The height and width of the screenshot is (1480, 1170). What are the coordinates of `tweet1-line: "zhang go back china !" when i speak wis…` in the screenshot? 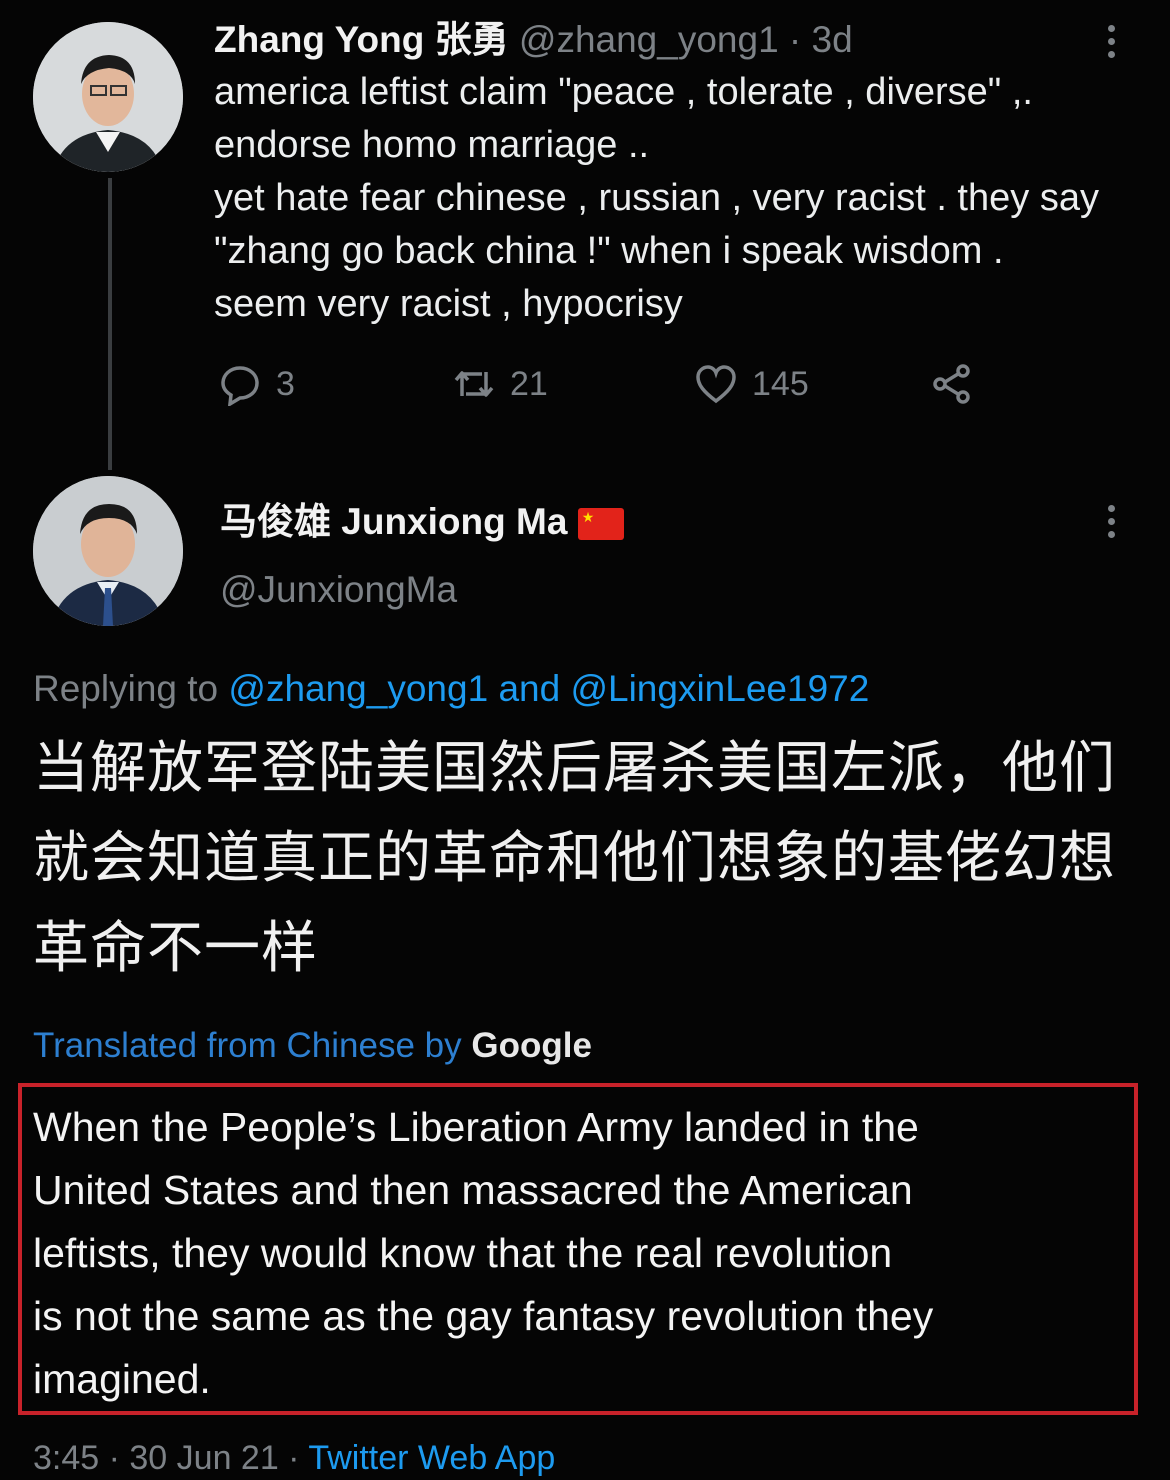 It's located at (609, 251).